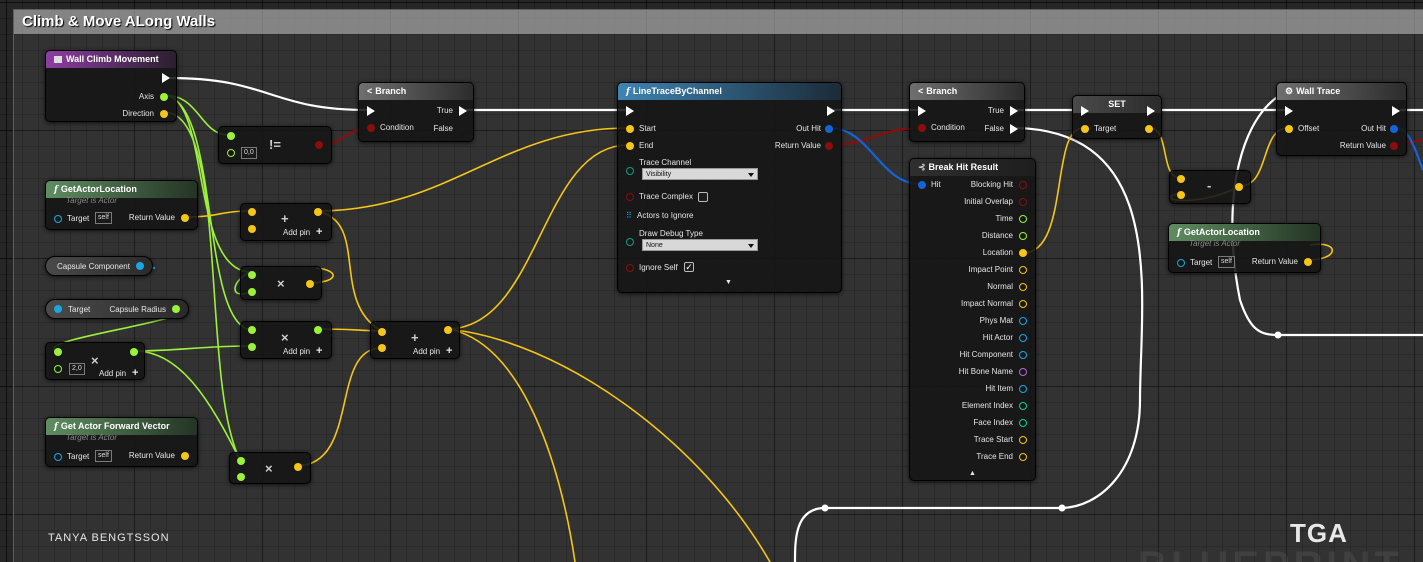 The height and width of the screenshot is (562, 1423). I want to click on node-add-vector-2: + Add pin +, so click(415, 340).